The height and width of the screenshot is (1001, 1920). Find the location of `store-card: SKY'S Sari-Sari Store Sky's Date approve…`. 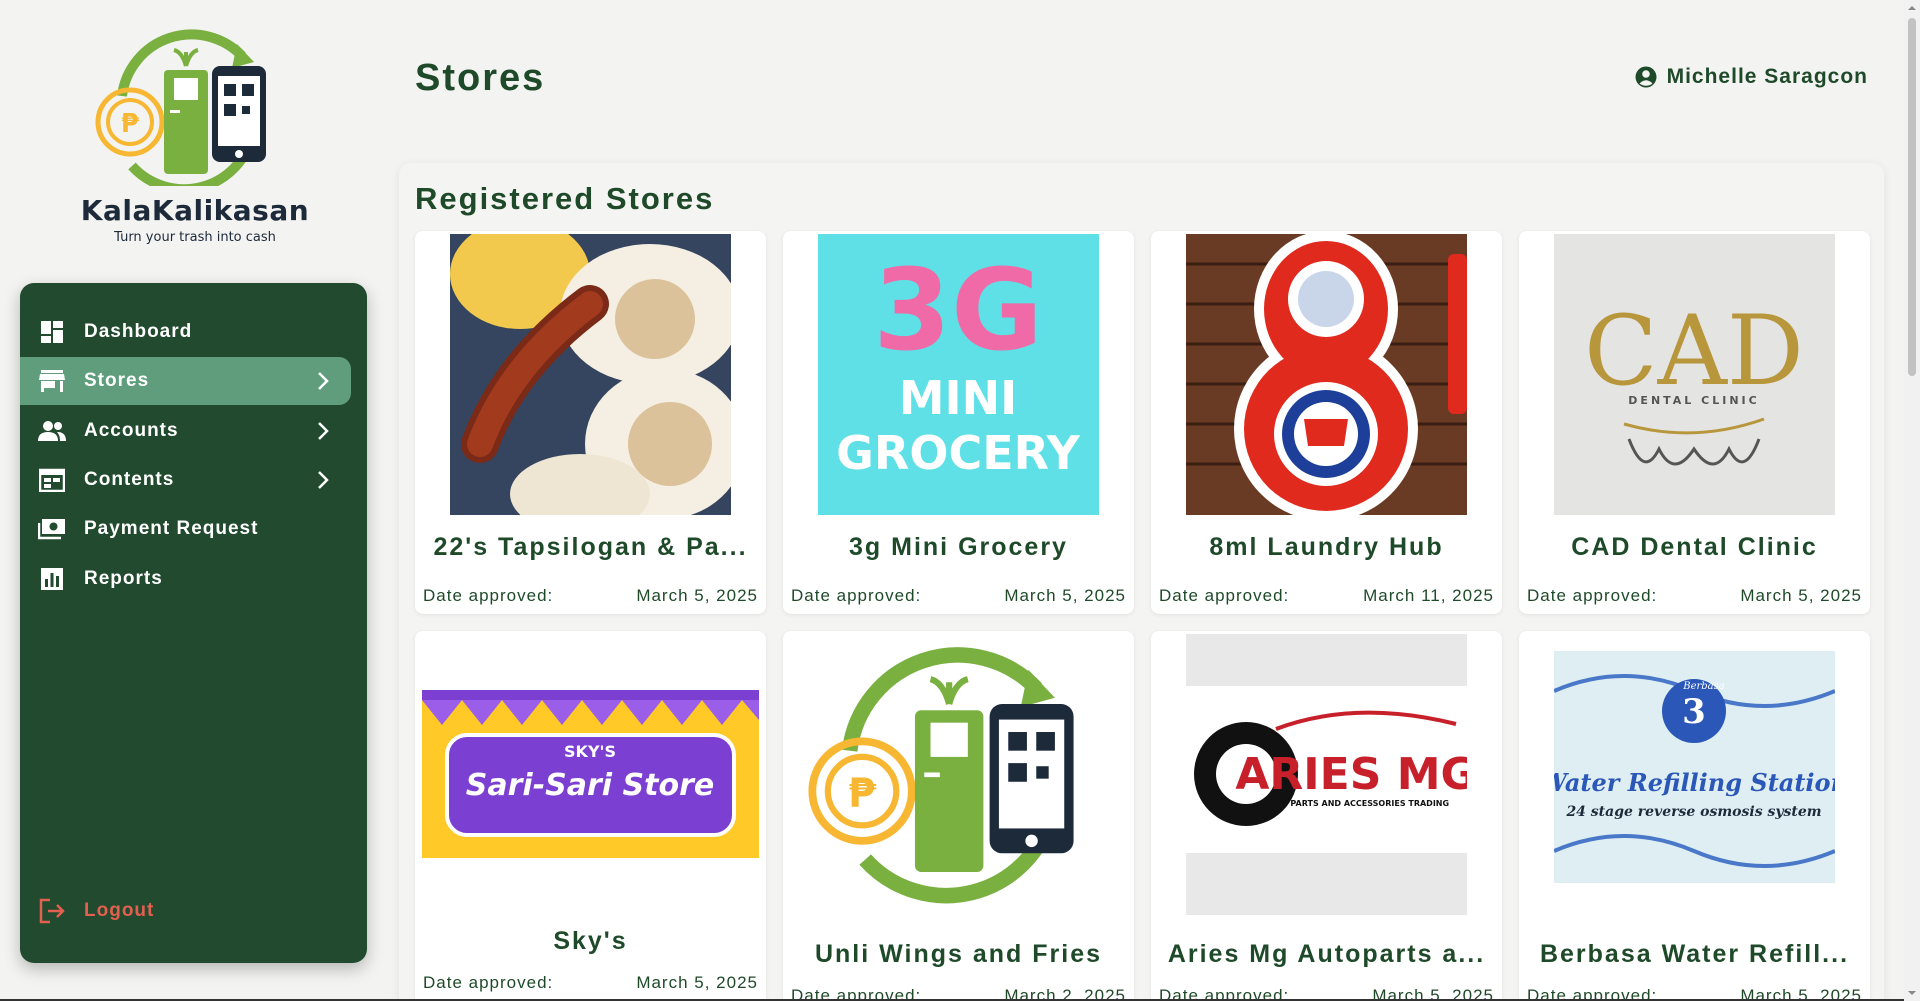

store-card: SKY'S Sari-Sari Store Sky's Date approve… is located at coordinates (590, 816).